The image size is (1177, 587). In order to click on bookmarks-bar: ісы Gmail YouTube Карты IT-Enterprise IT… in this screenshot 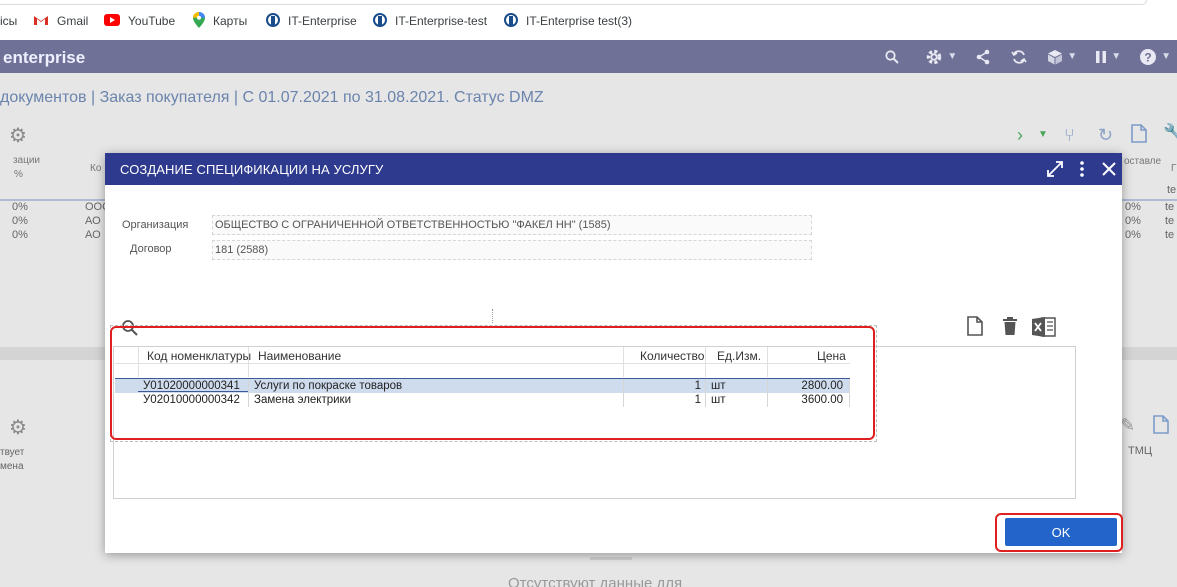, I will do `click(588, 20)`.